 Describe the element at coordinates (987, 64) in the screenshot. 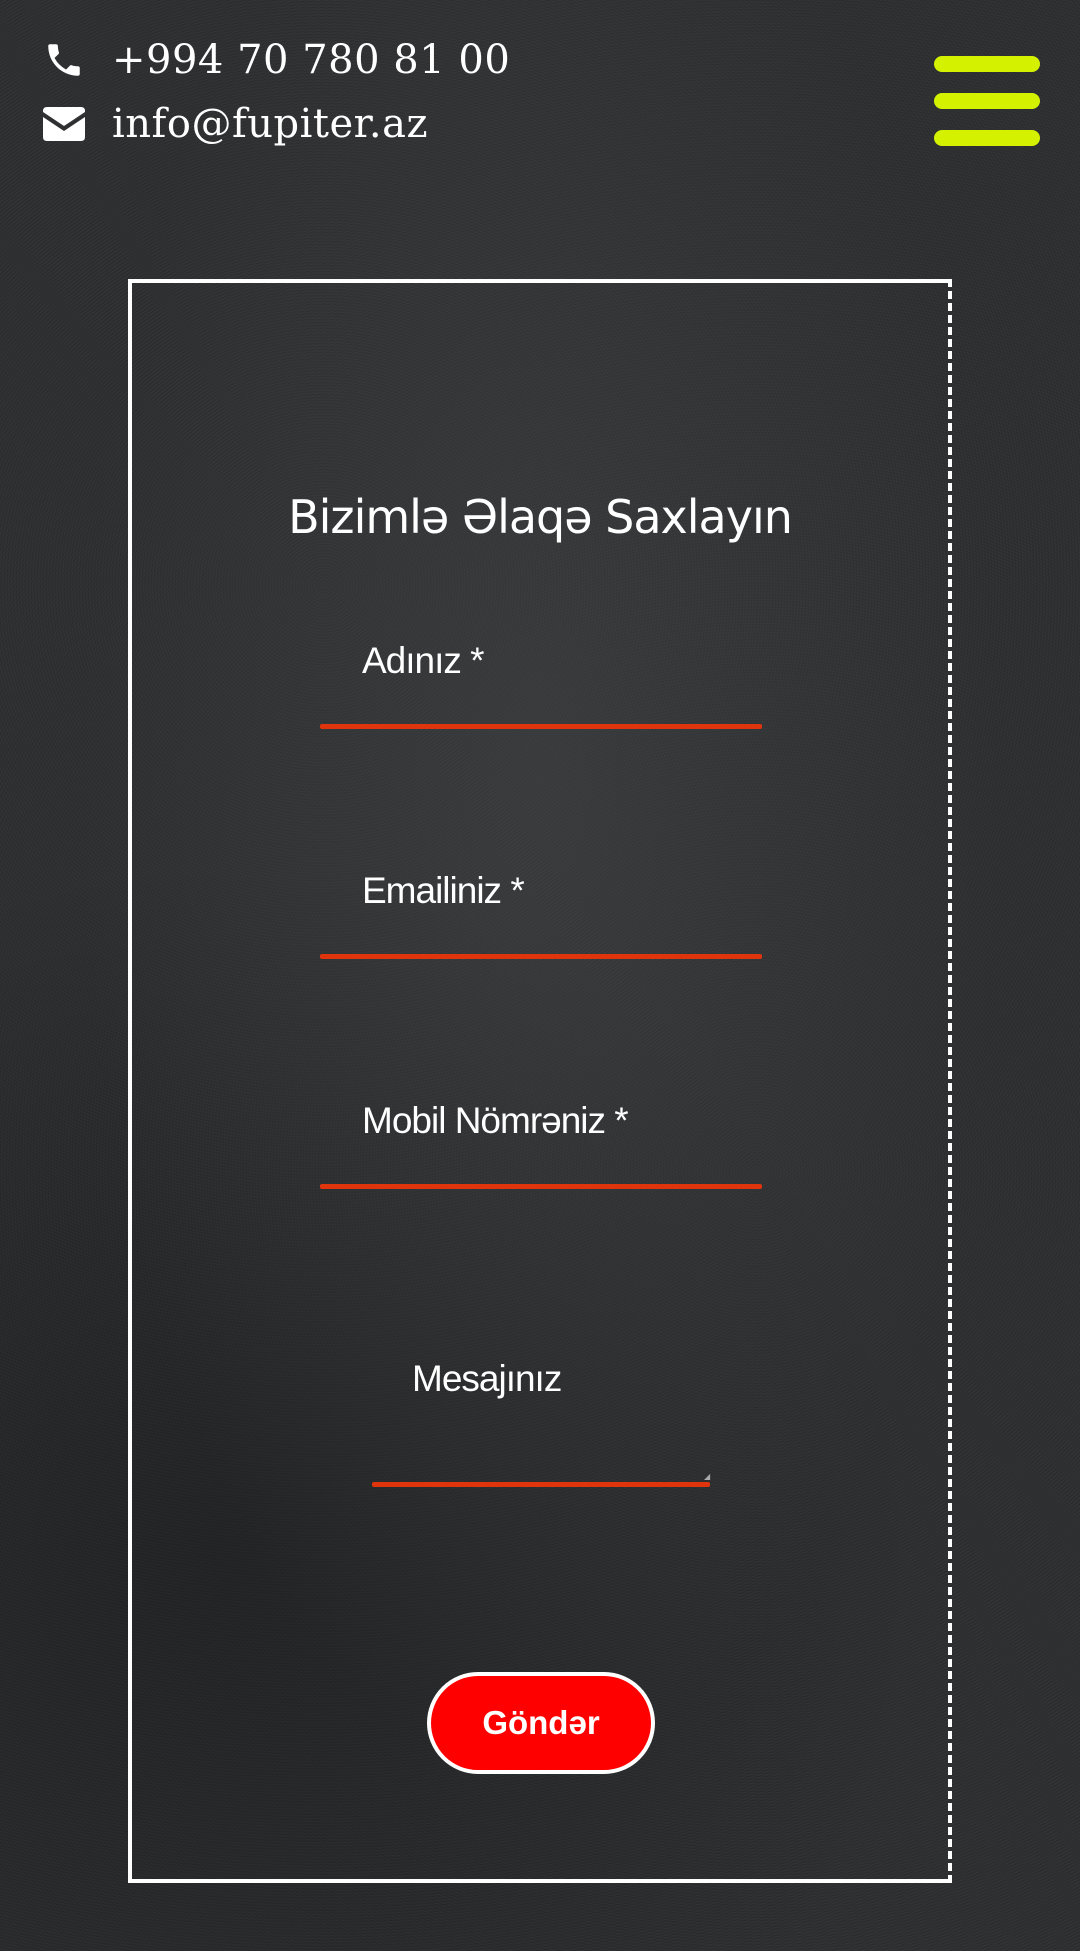

I see `menu-bar-top` at that location.